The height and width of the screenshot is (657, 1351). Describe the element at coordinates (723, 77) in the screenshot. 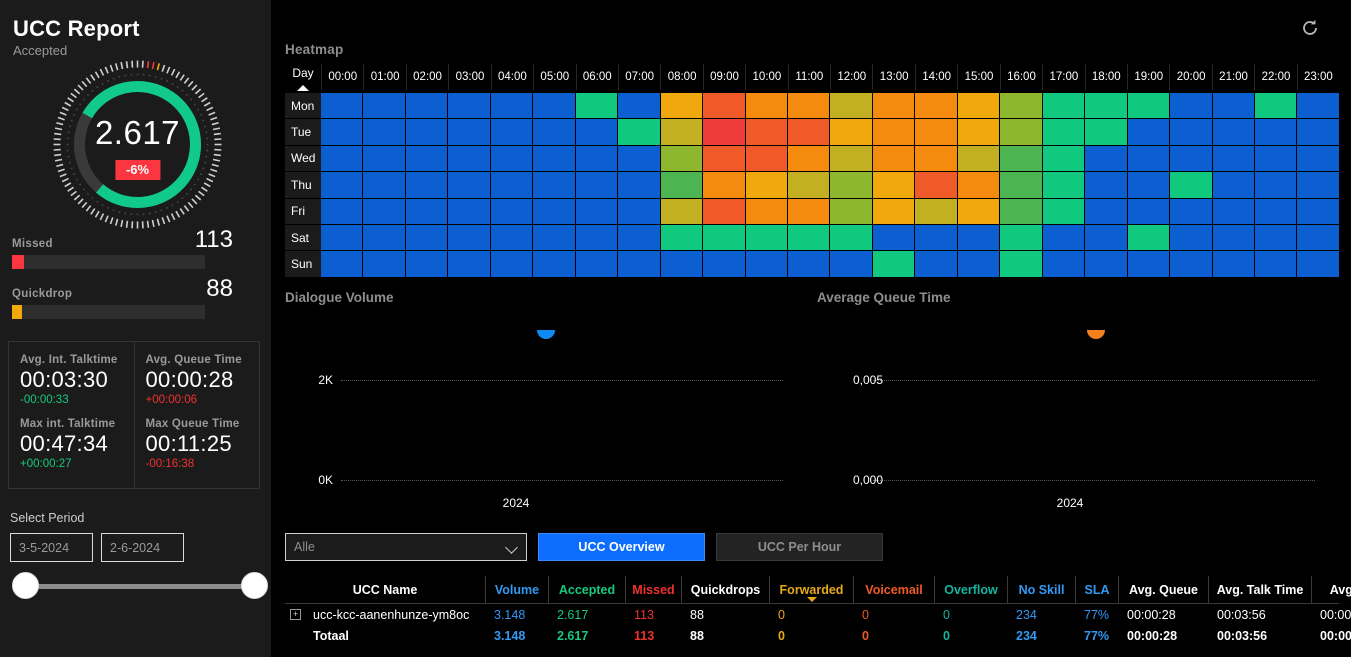

I see `heatmap-hour-header: 09:00` at that location.